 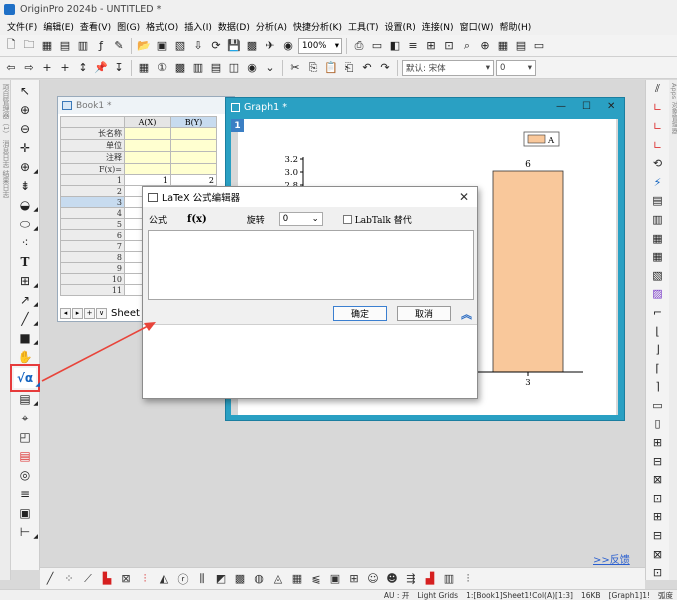 I want to click on layer-icon: ▣, so click(x=25, y=513).